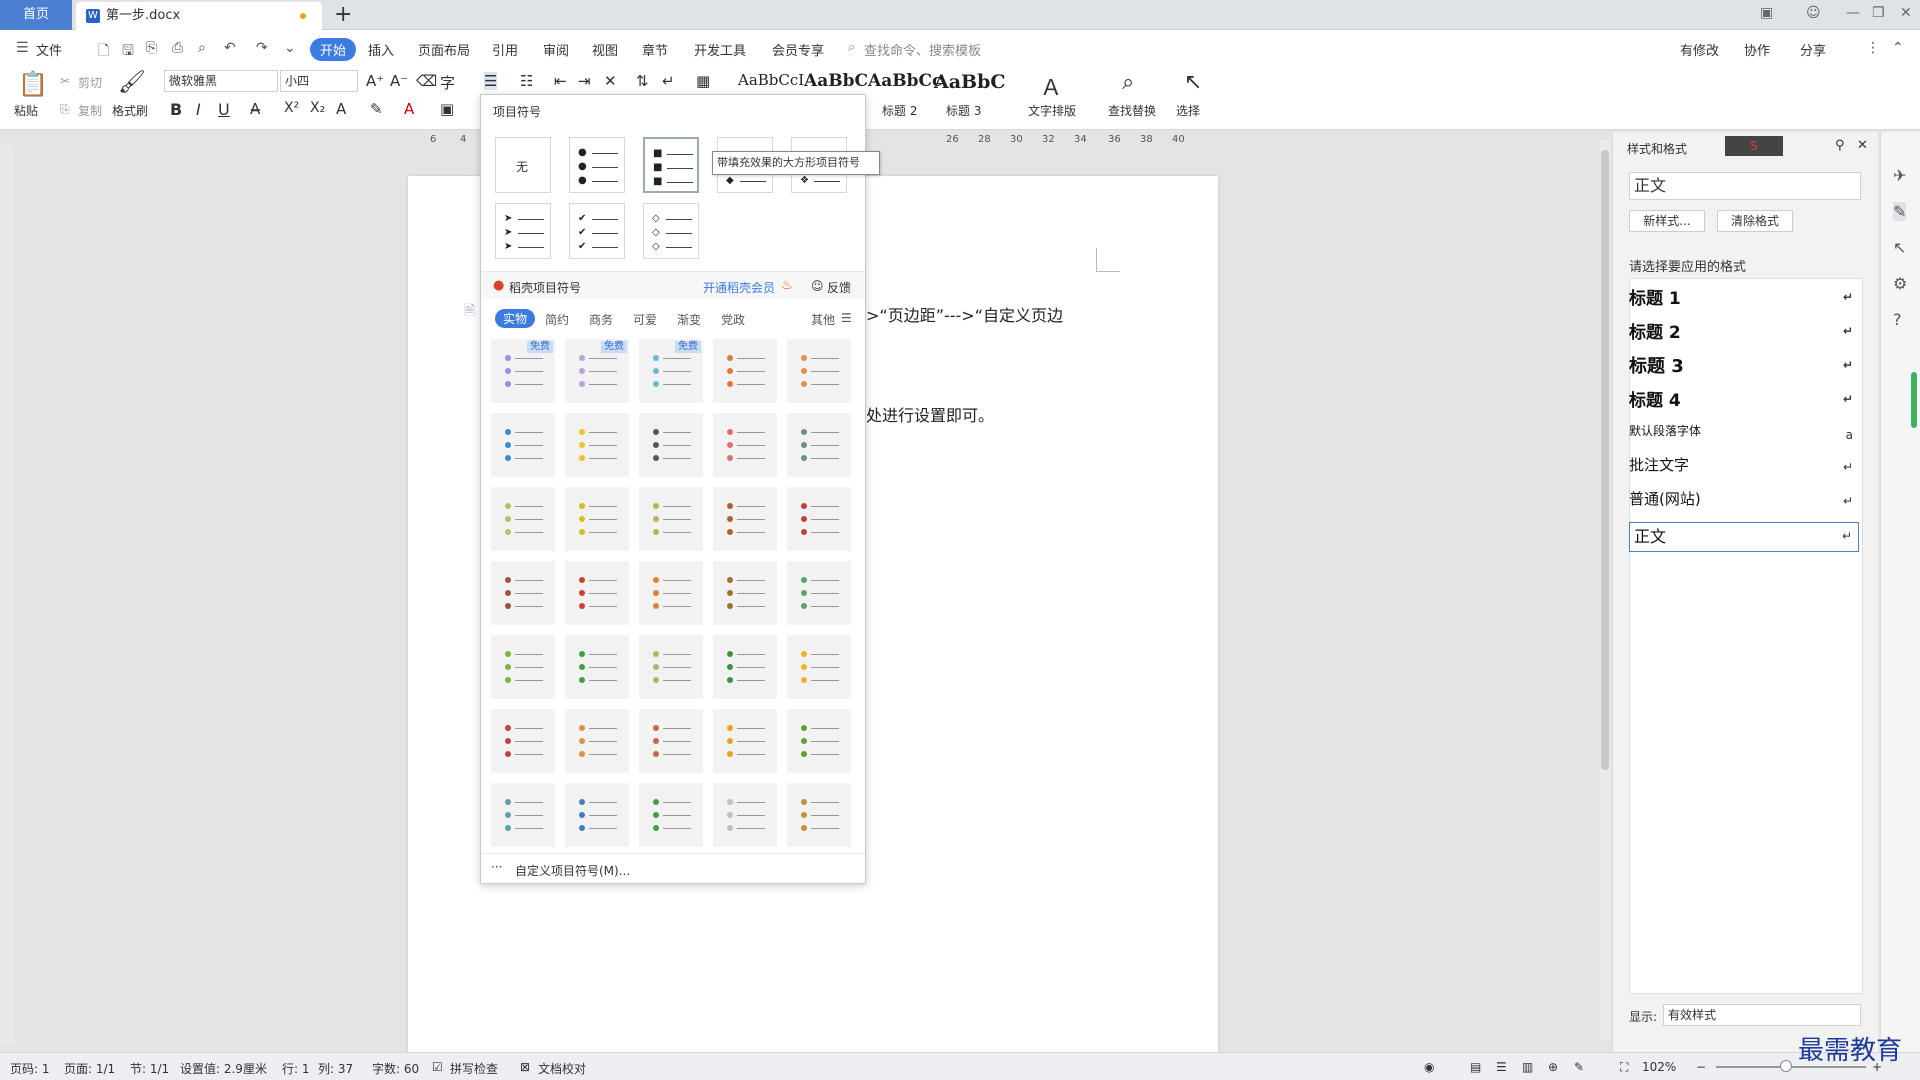  What do you see at coordinates (584, 81) in the screenshot?
I see `increase-indent-icon: ⇥` at bounding box center [584, 81].